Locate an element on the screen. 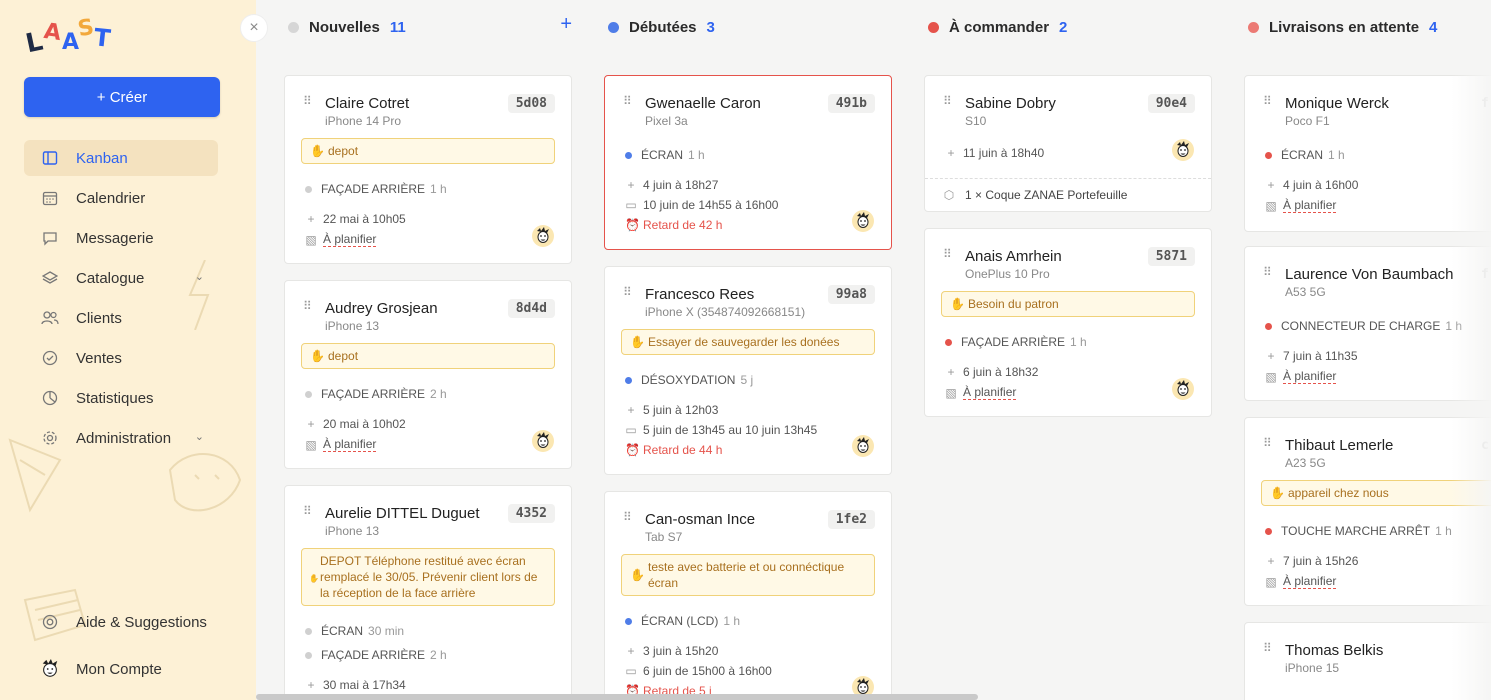 The width and height of the screenshot is (1491, 700). sidebar-item-catalogue: Catalogue ⌄ is located at coordinates (121, 278).